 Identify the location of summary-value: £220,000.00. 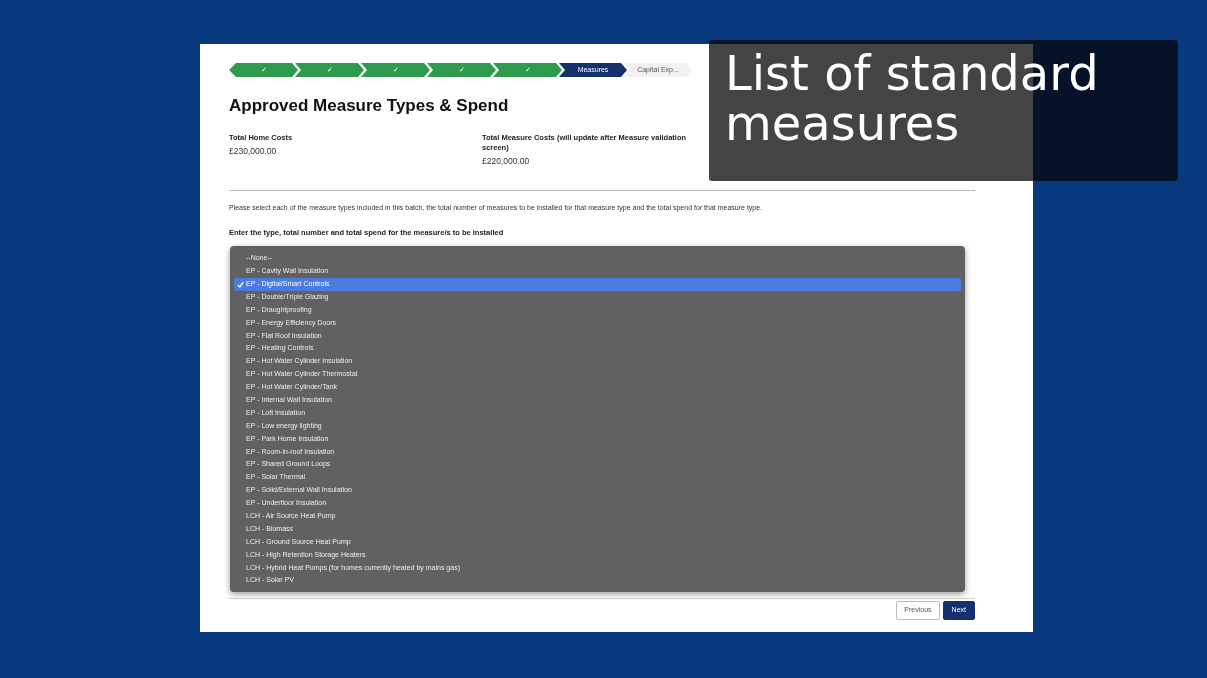
(506, 161).